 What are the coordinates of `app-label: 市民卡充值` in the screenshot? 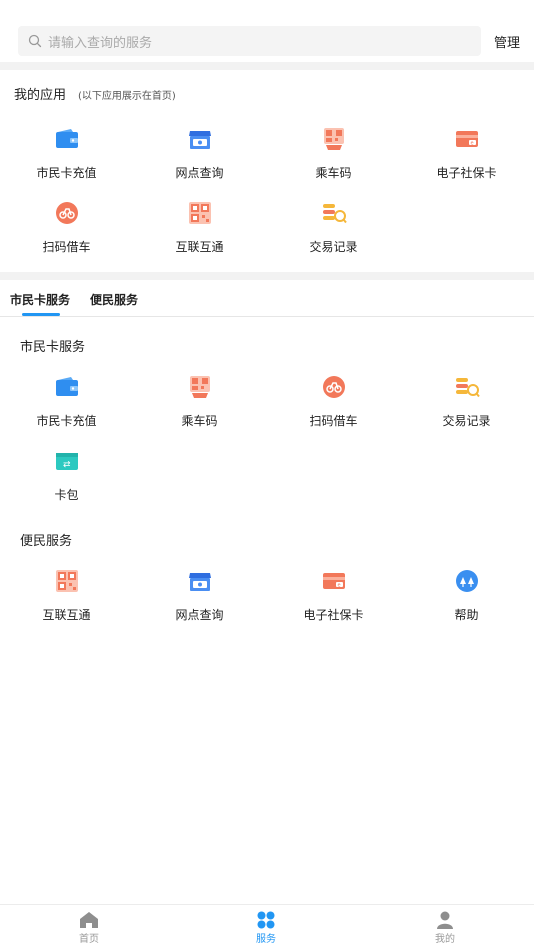 It's located at (66, 173).